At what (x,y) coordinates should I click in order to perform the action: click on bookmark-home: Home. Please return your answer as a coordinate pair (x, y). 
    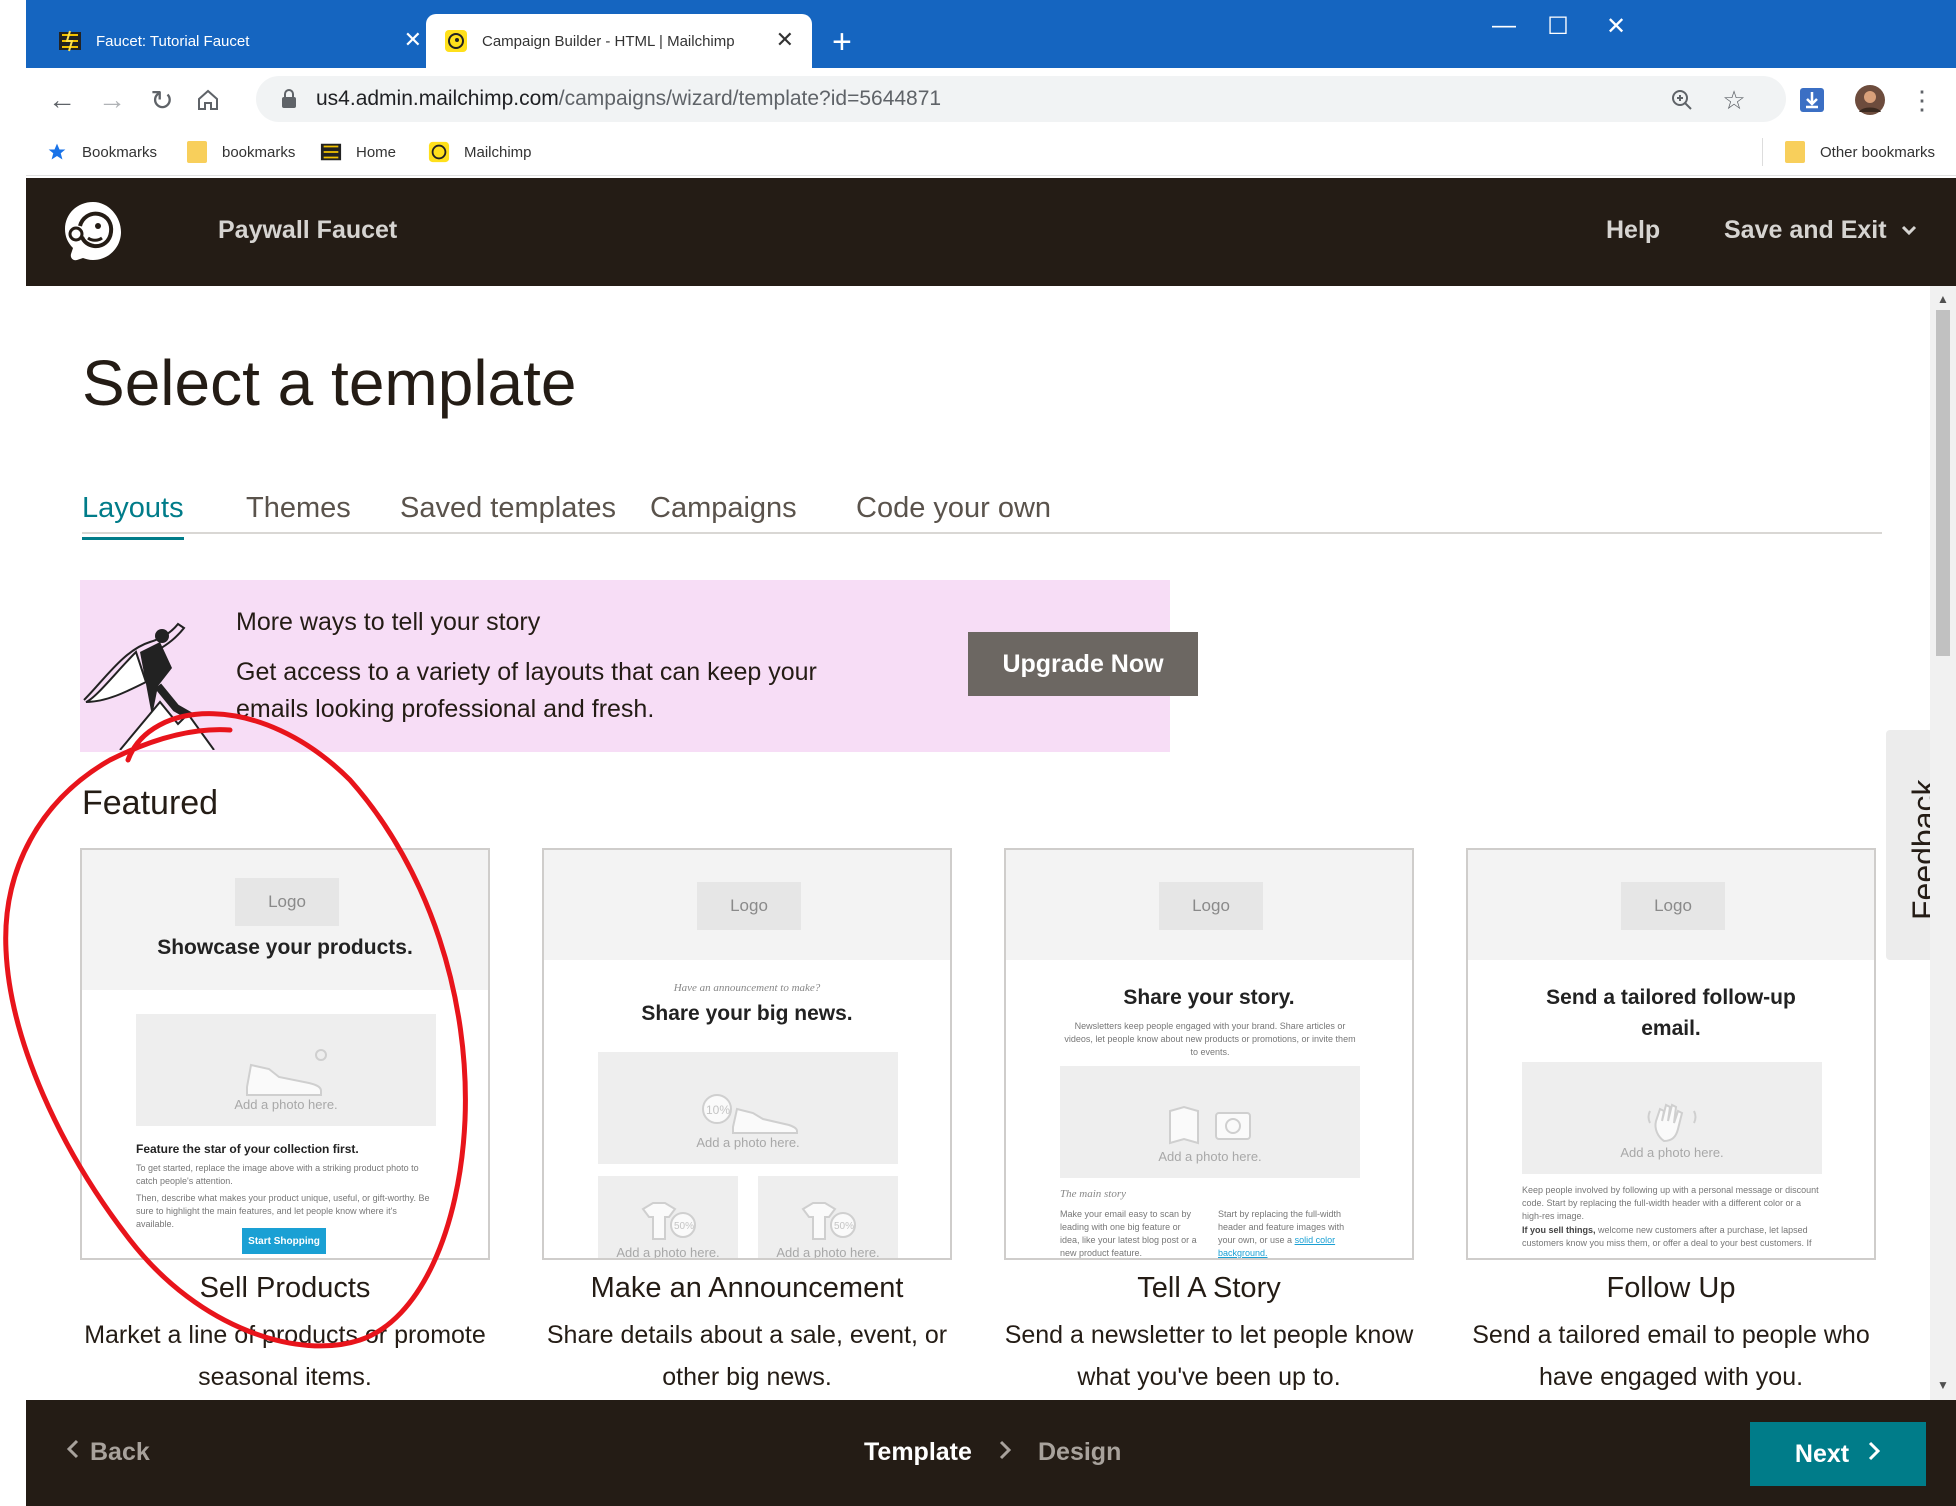
    Looking at the image, I should click on (358, 152).